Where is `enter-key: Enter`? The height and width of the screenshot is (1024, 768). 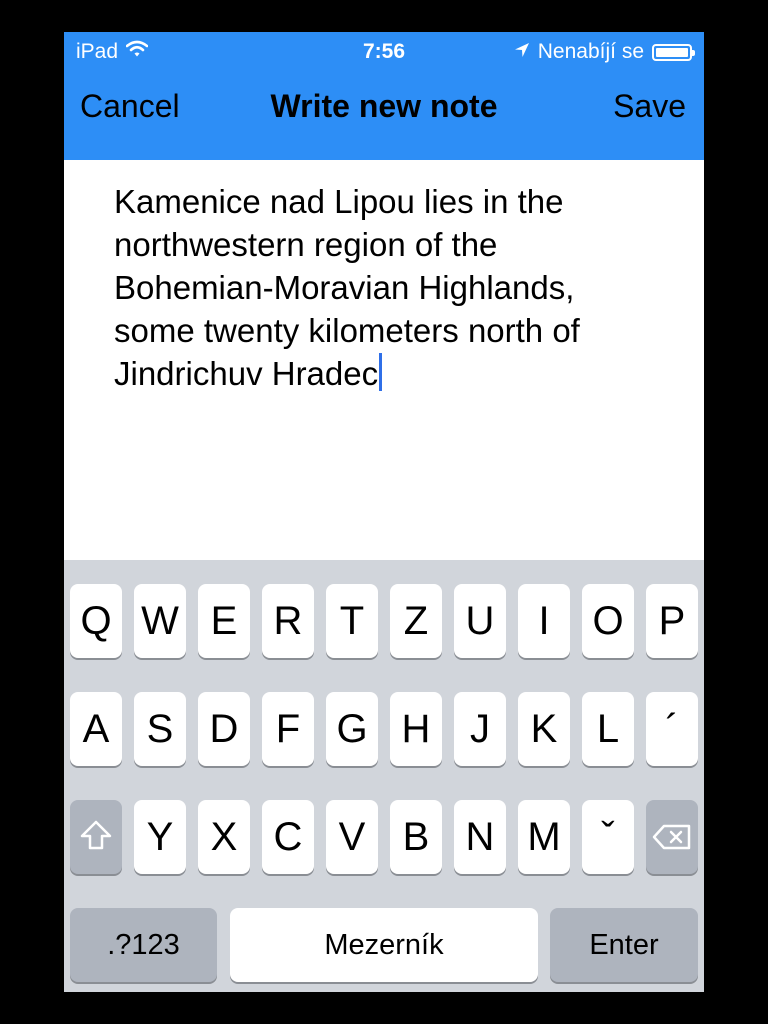
enter-key: Enter is located at coordinates (624, 945).